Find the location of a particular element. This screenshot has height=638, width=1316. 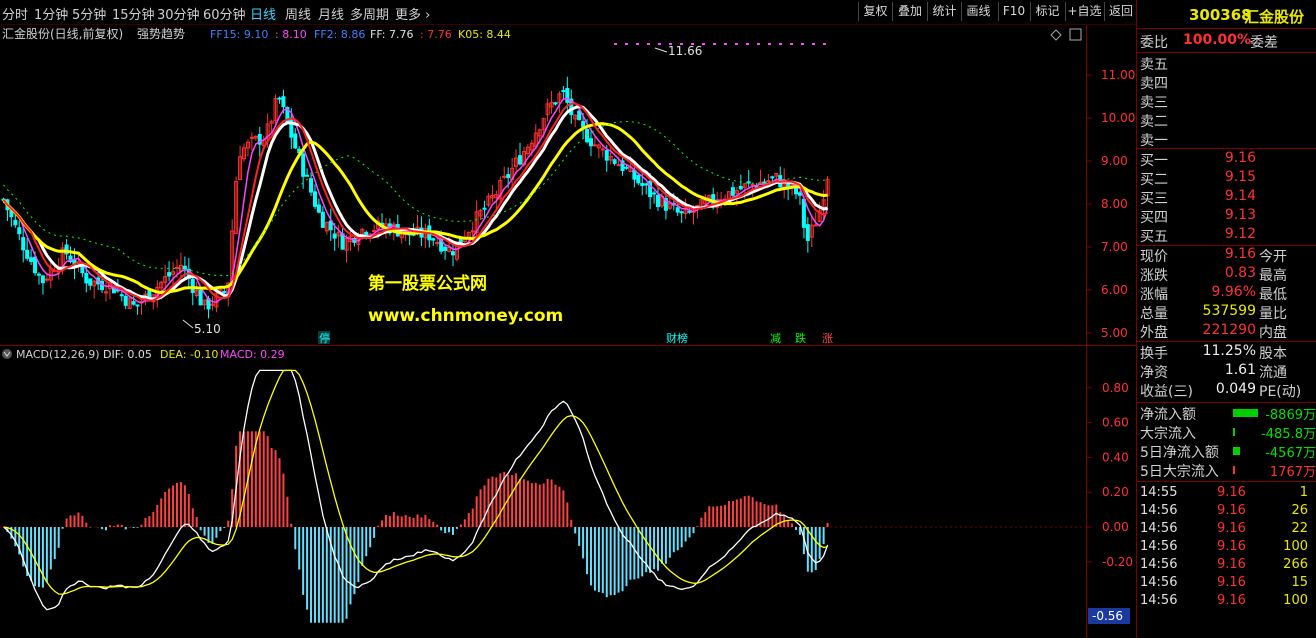

macd-axis-label: 0.40 is located at coordinates (1115, 457).